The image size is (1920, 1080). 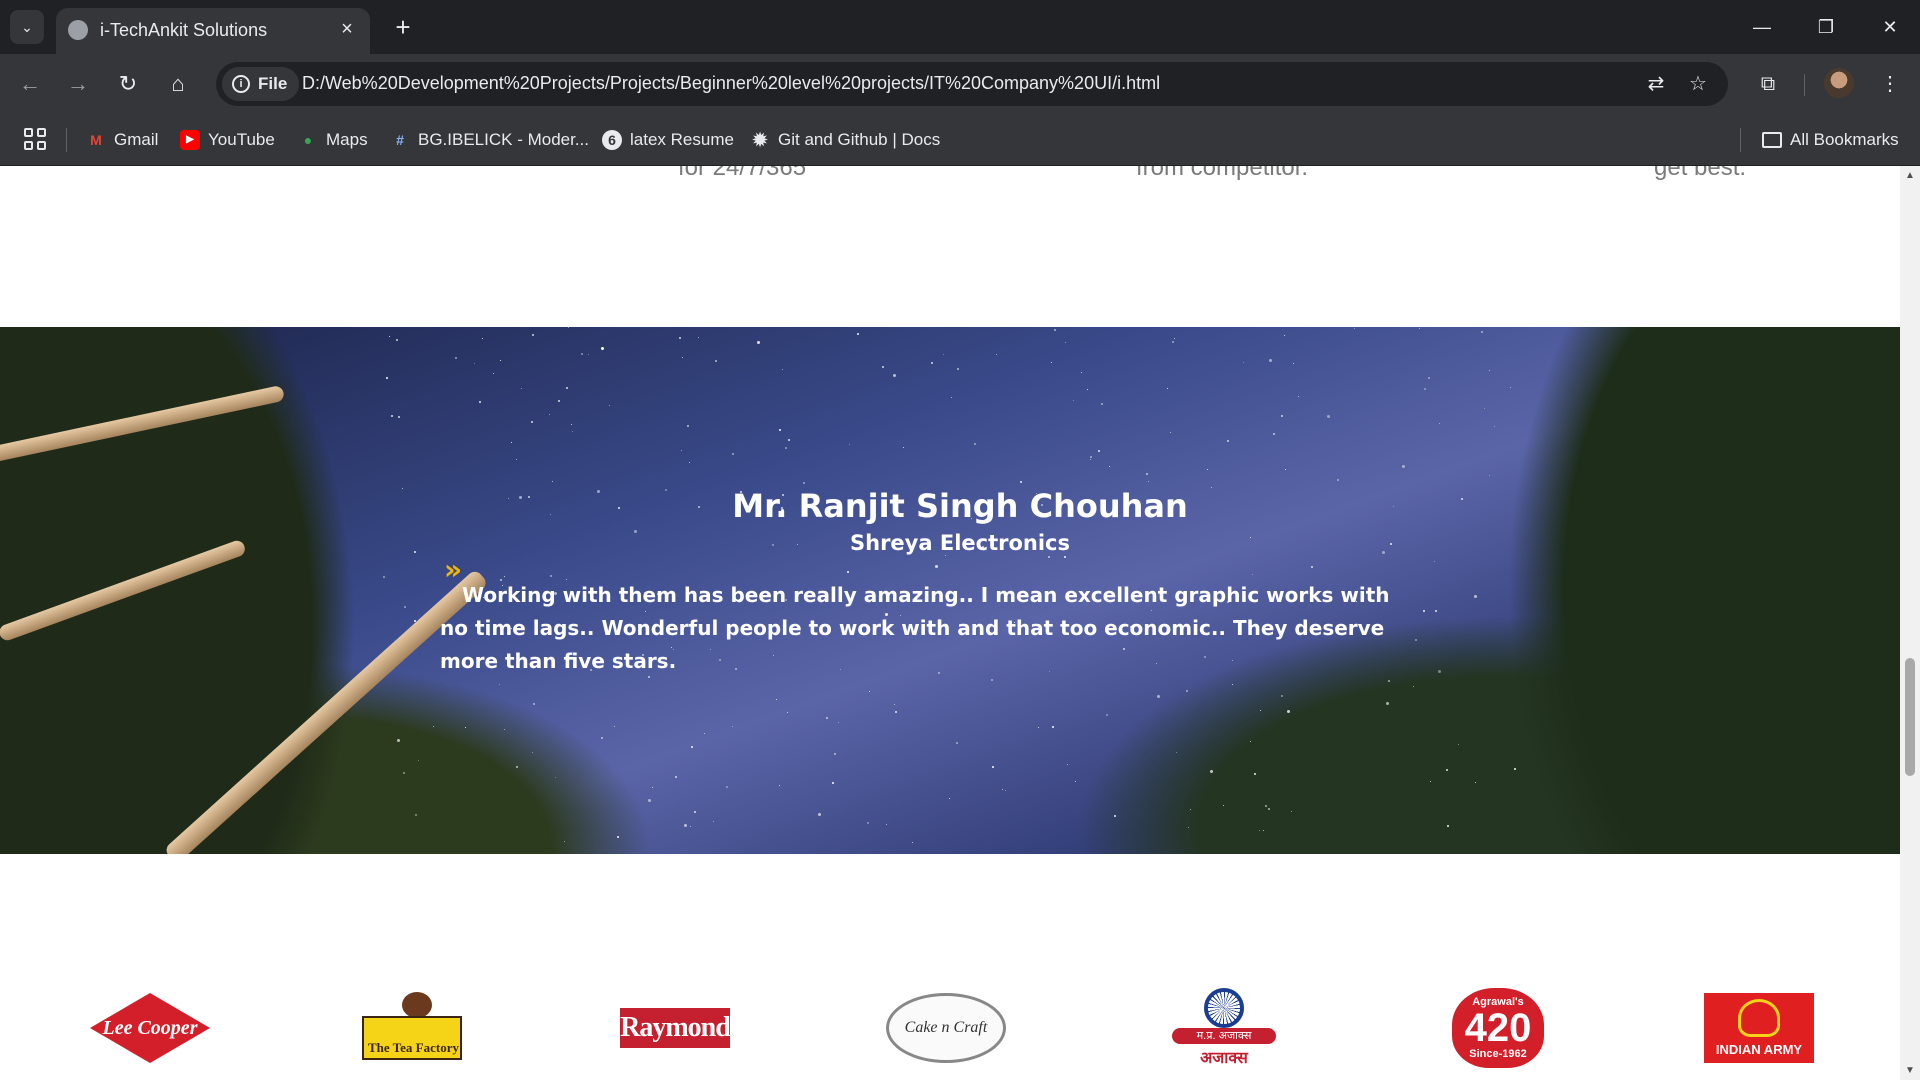 What do you see at coordinates (1839, 83) in the screenshot?
I see `profile-avatar` at bounding box center [1839, 83].